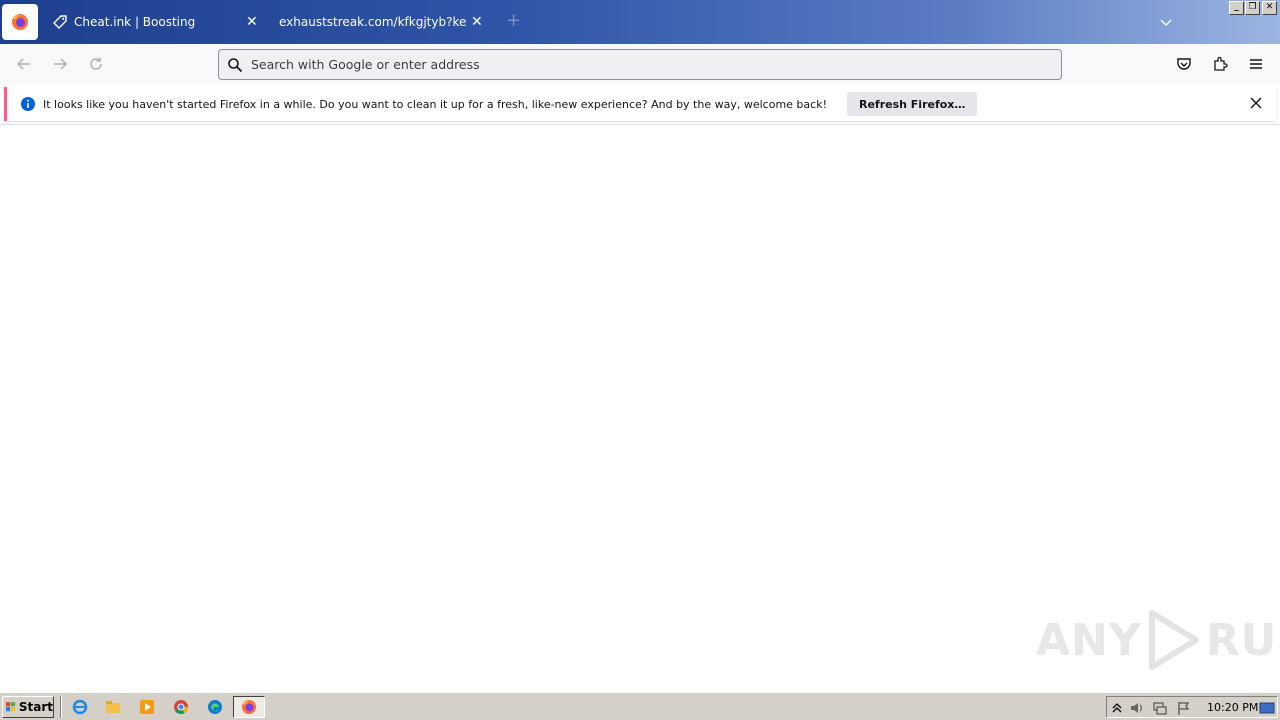  What do you see at coordinates (35, 707) in the screenshot?
I see `start-label: Start` at bounding box center [35, 707].